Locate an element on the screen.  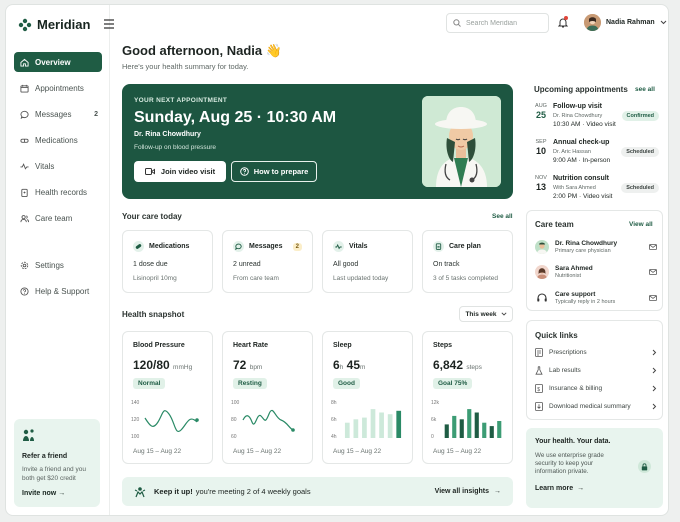
chart-tick-label: 80 is located at coordinates (234, 420).